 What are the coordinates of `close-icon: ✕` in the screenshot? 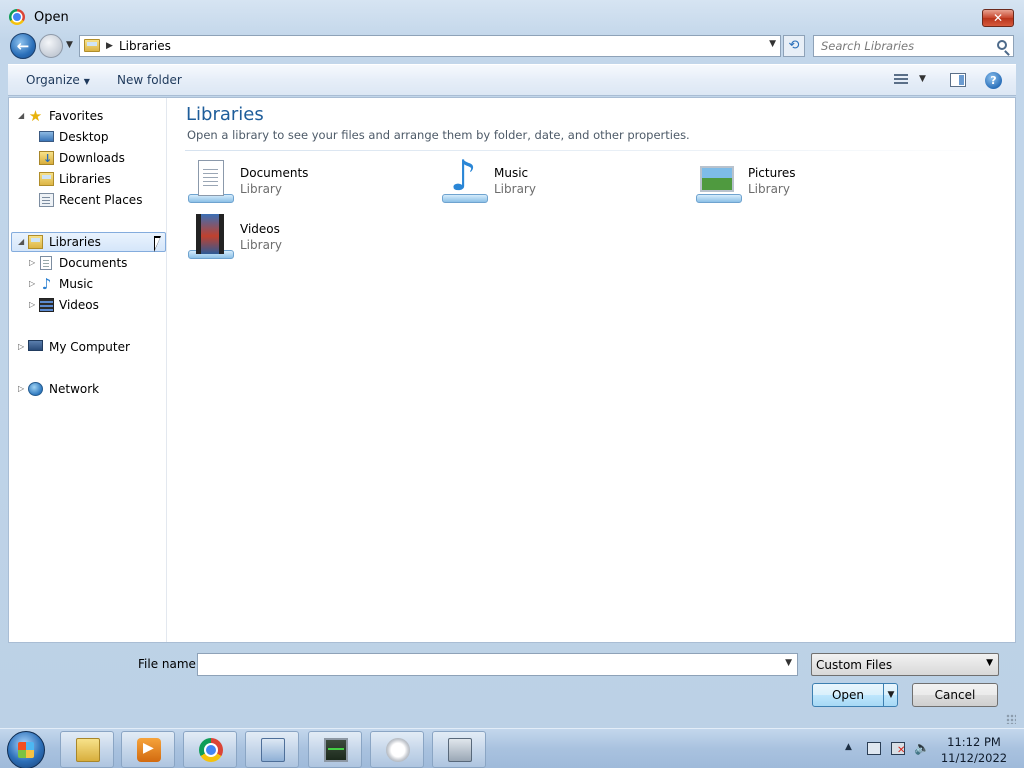 It's located at (998, 18).